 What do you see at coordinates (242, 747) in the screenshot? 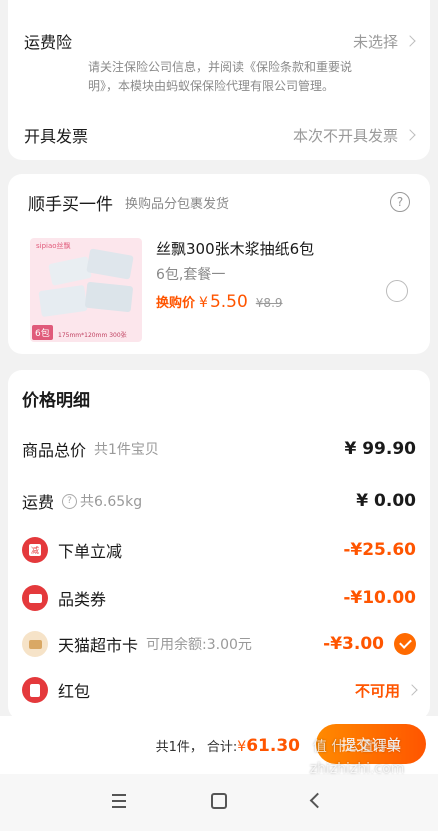
I see `footer-currency: ¥` at bounding box center [242, 747].